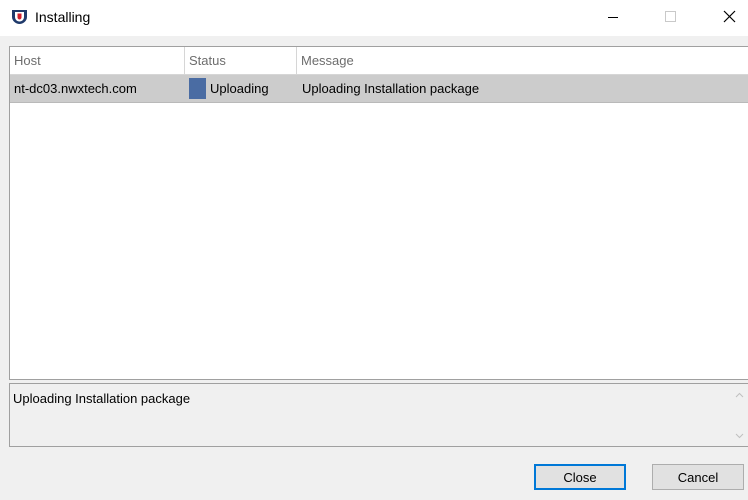 The image size is (748, 500). Describe the element at coordinates (63, 17) in the screenshot. I see `window-title: Installing` at that location.